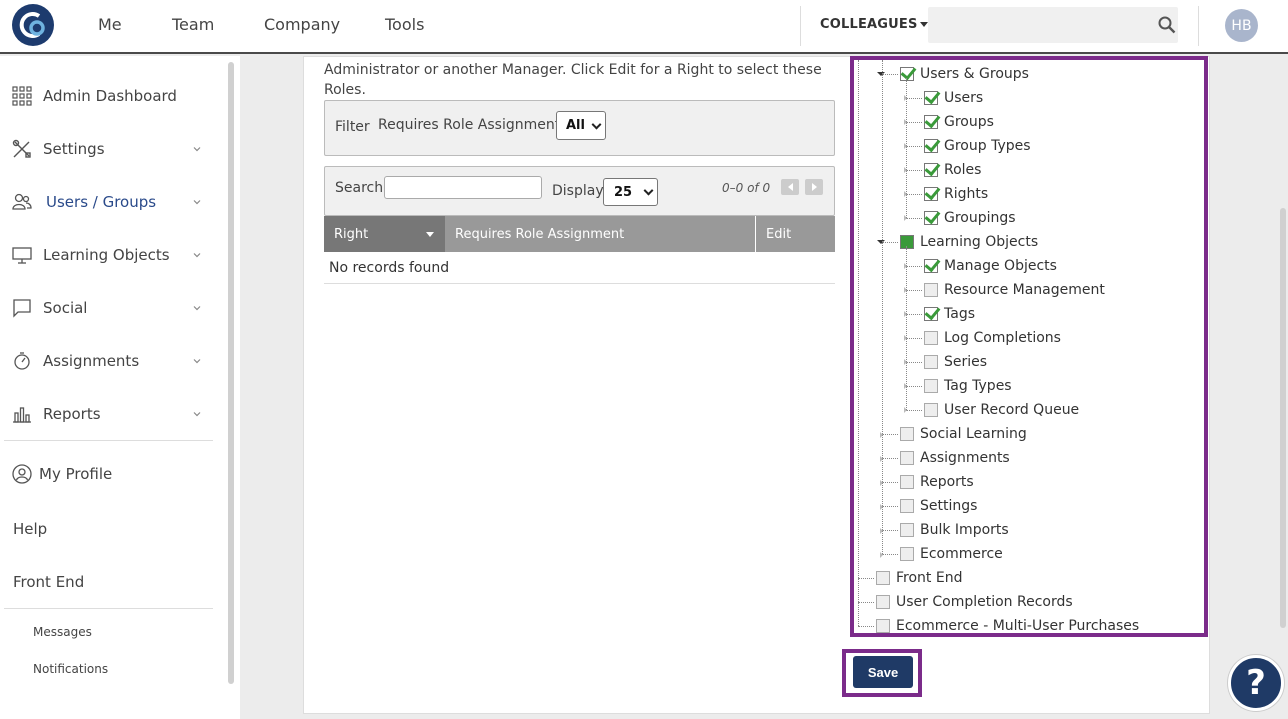  What do you see at coordinates (1001, 410) in the screenshot?
I see `tree-node: User Record Queue` at bounding box center [1001, 410].